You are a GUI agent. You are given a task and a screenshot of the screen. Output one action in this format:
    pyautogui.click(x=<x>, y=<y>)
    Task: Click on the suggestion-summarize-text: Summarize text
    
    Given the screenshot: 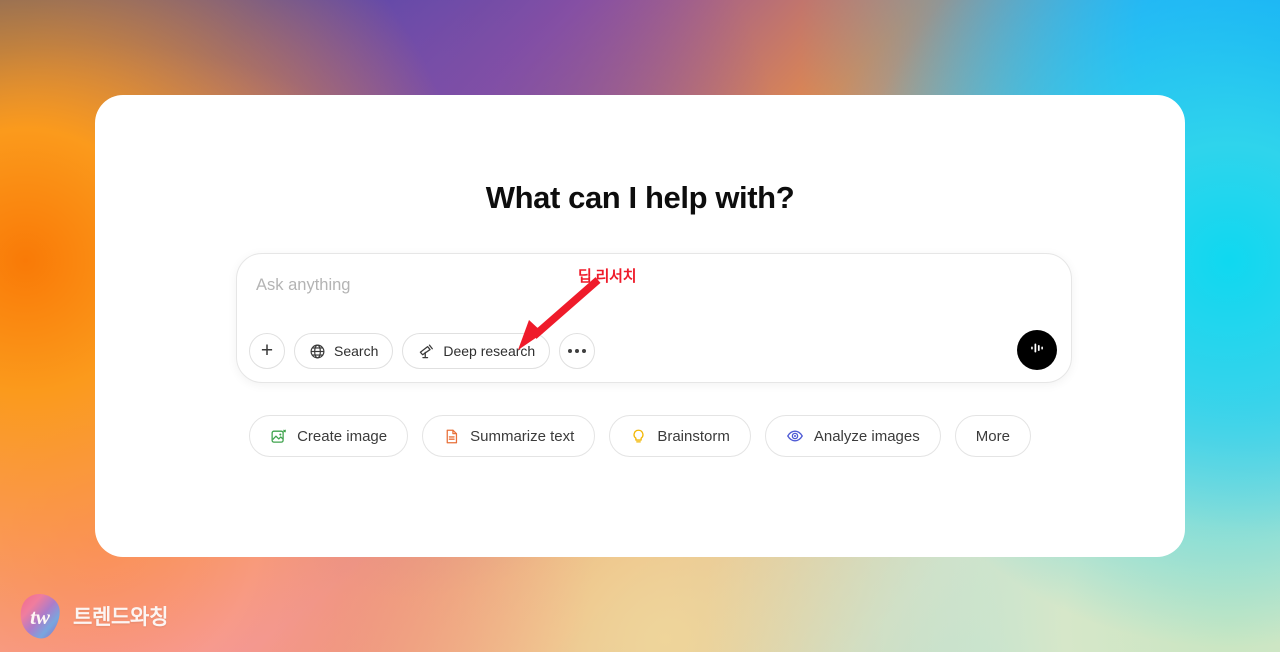 What is the action you would take?
    pyautogui.click(x=509, y=436)
    